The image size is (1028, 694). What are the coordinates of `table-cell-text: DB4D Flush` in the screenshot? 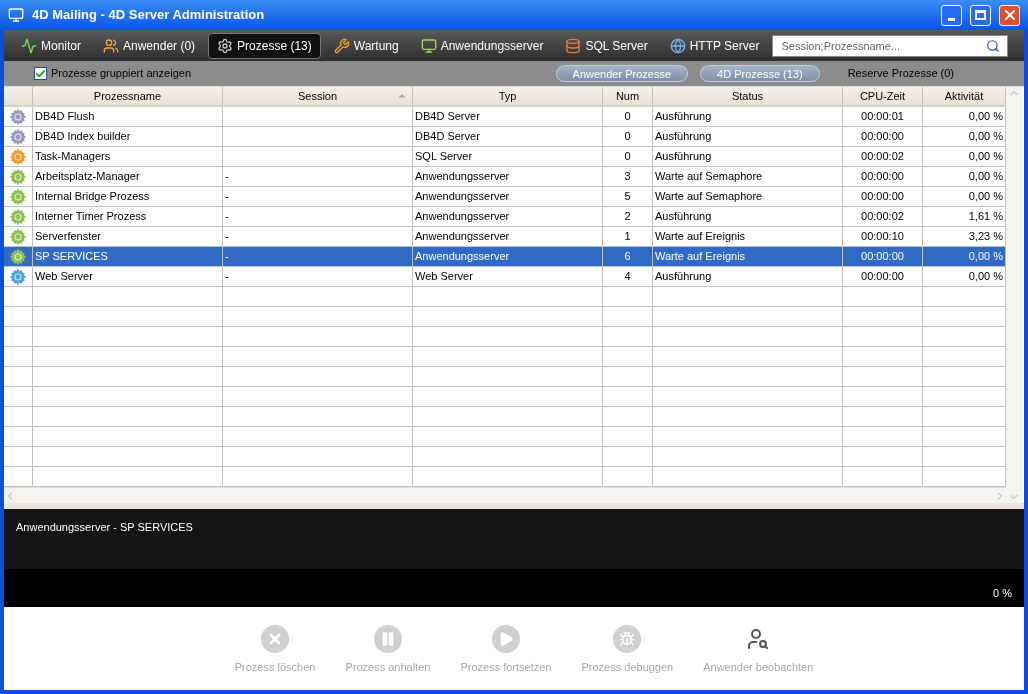 It's located at (65, 117).